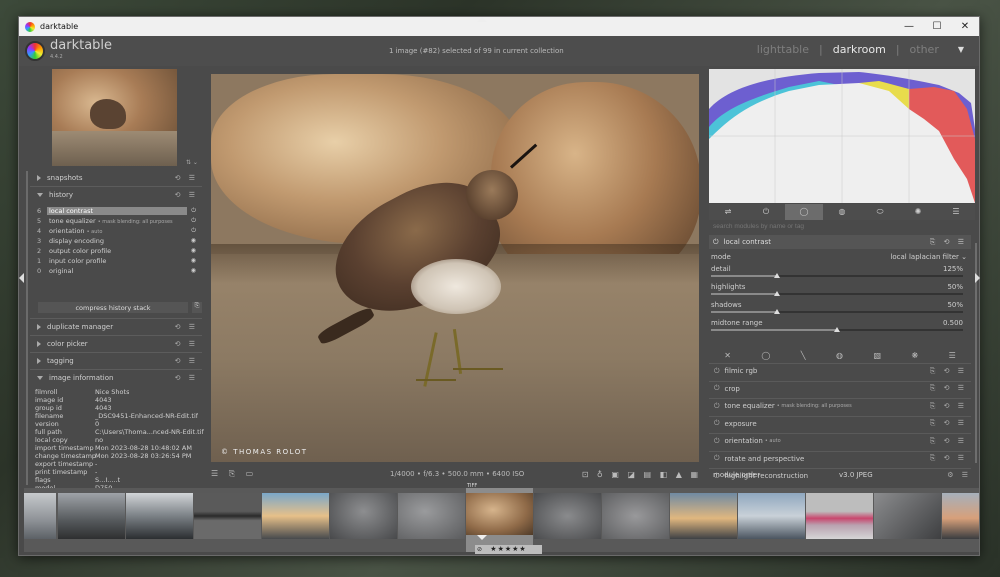  I want to click on views-dropdown-icon: ▼, so click(961, 49).